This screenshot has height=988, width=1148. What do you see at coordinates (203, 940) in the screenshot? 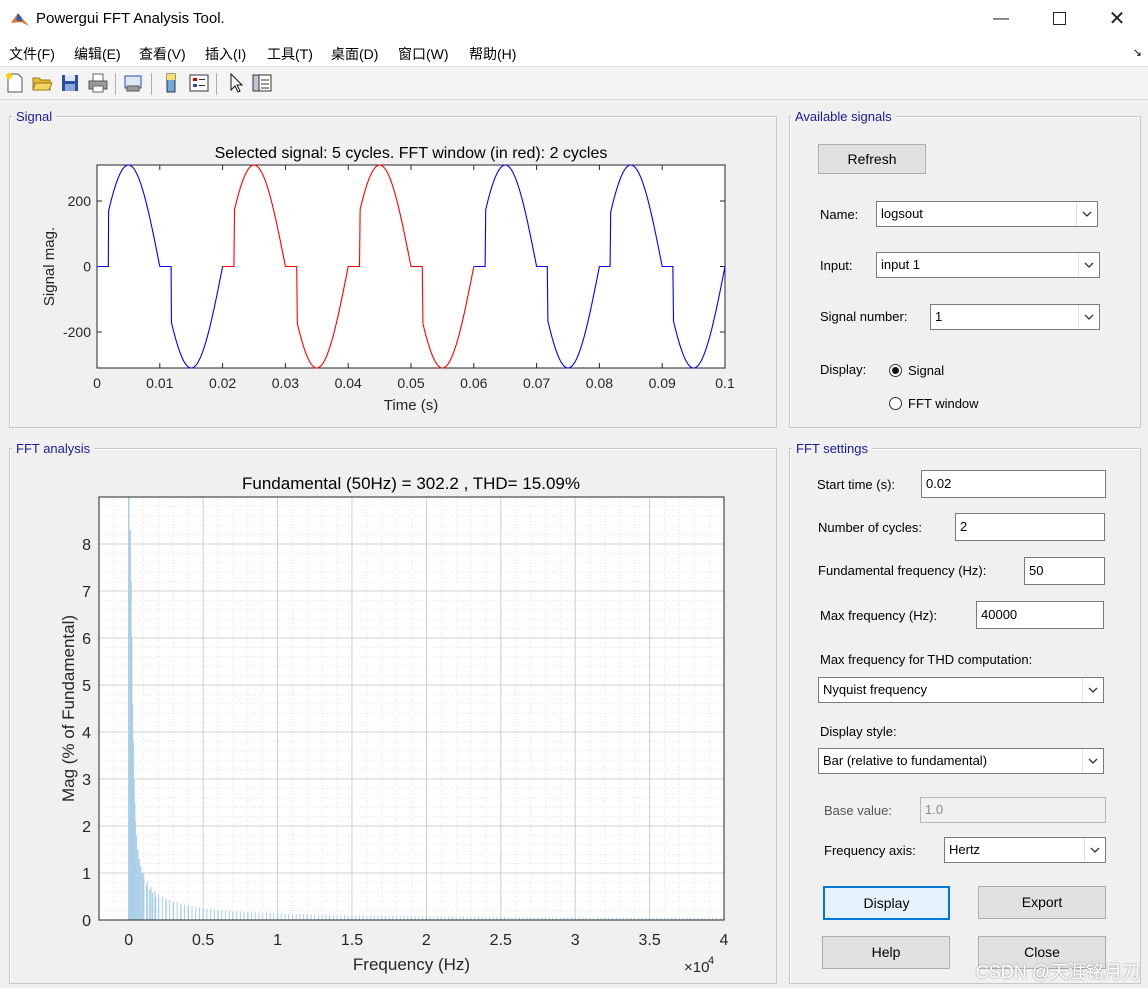
I see `x-tick-label: 0.5` at bounding box center [203, 940].